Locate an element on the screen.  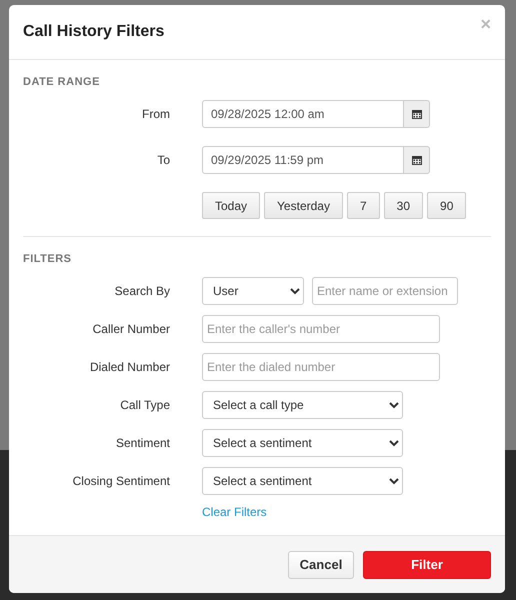
input-field: Enter the dialed number is located at coordinates (321, 367).